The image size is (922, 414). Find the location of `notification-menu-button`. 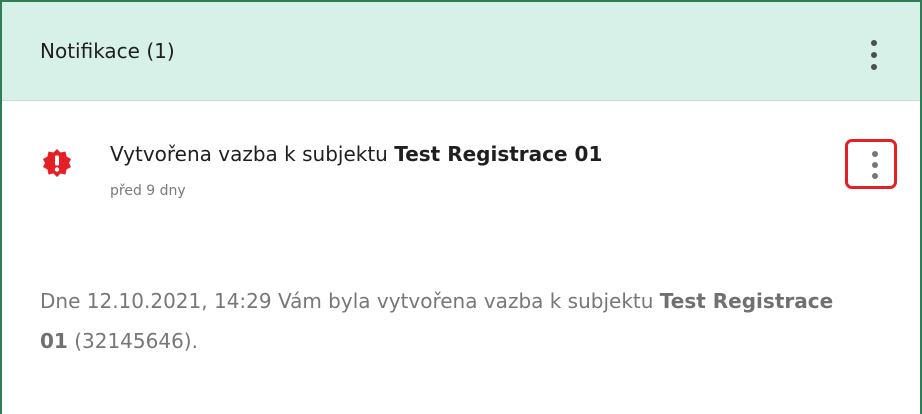

notification-menu-button is located at coordinates (875, 165).